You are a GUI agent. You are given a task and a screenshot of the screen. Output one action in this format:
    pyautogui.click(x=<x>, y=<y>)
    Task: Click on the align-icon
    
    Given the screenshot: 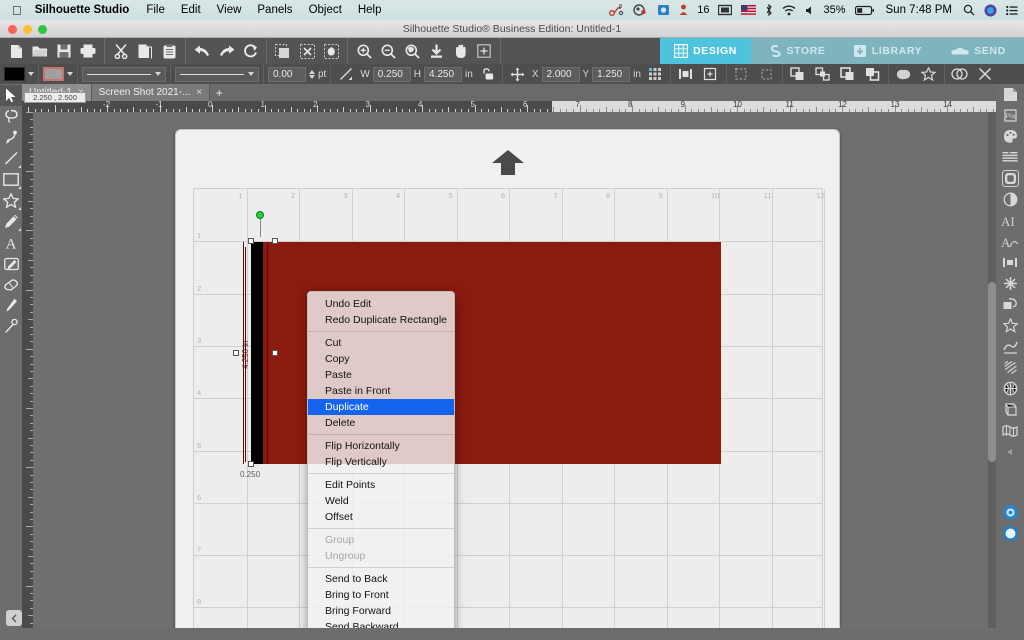 What is the action you would take?
    pyautogui.click(x=686, y=74)
    